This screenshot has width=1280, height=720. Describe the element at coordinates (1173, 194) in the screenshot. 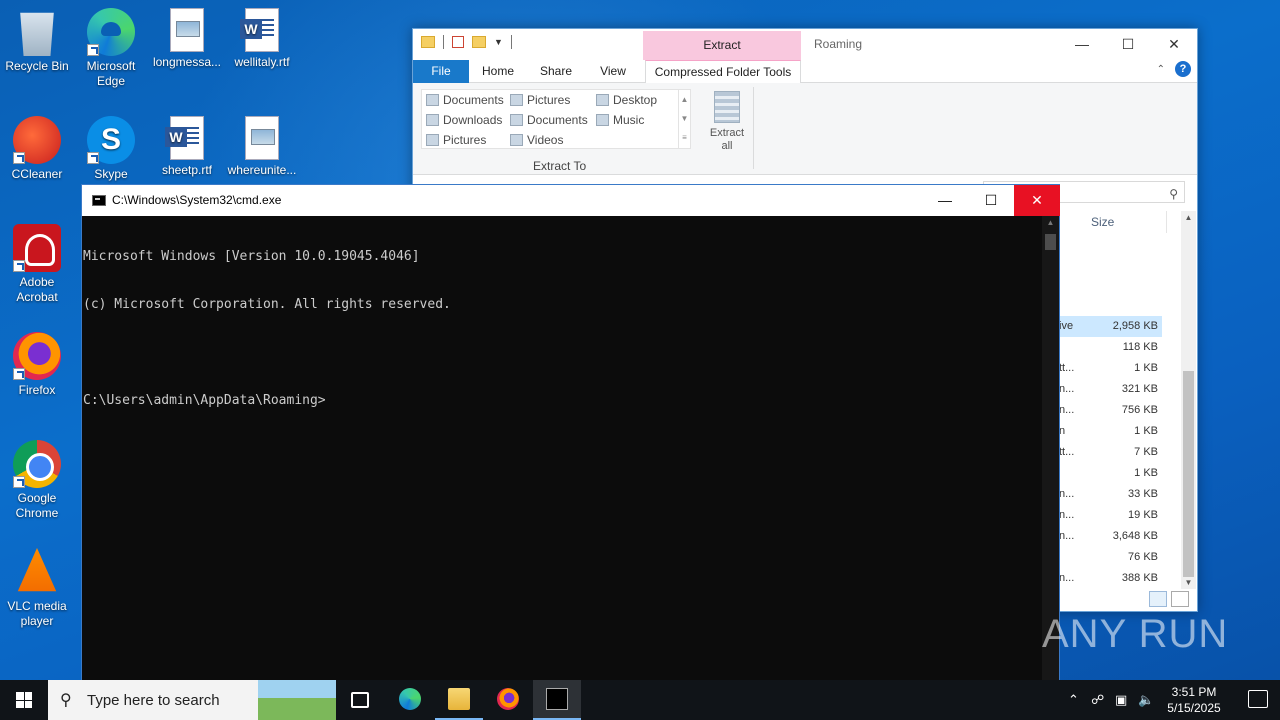

I see `search-icon: ⚲` at that location.